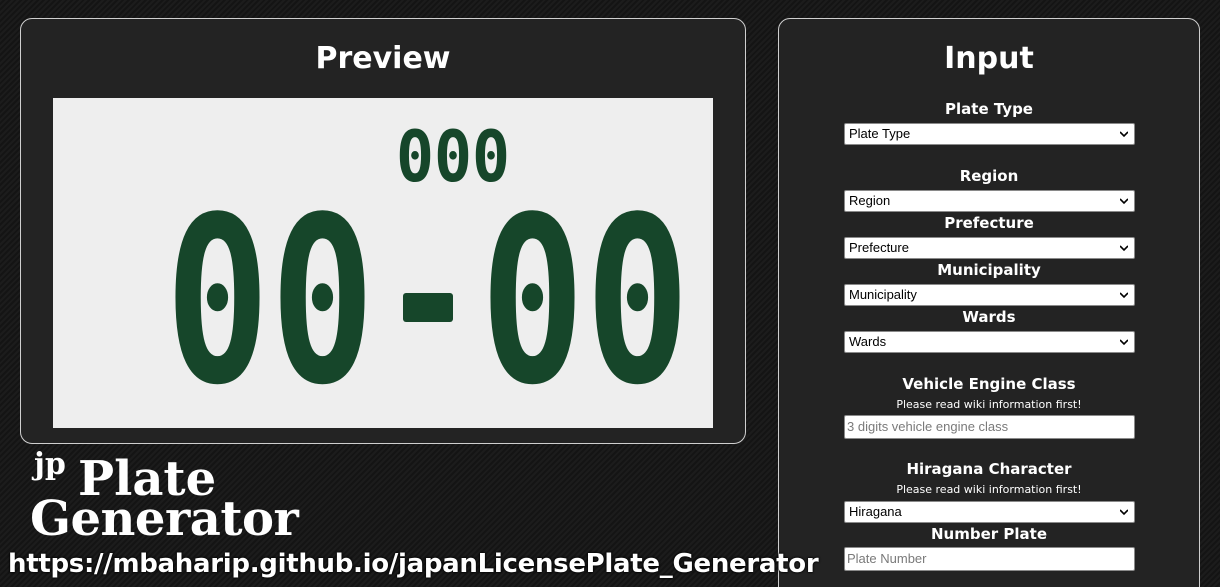 The height and width of the screenshot is (587, 1220). What do you see at coordinates (989, 317) in the screenshot?
I see `wards-label: Wards` at bounding box center [989, 317].